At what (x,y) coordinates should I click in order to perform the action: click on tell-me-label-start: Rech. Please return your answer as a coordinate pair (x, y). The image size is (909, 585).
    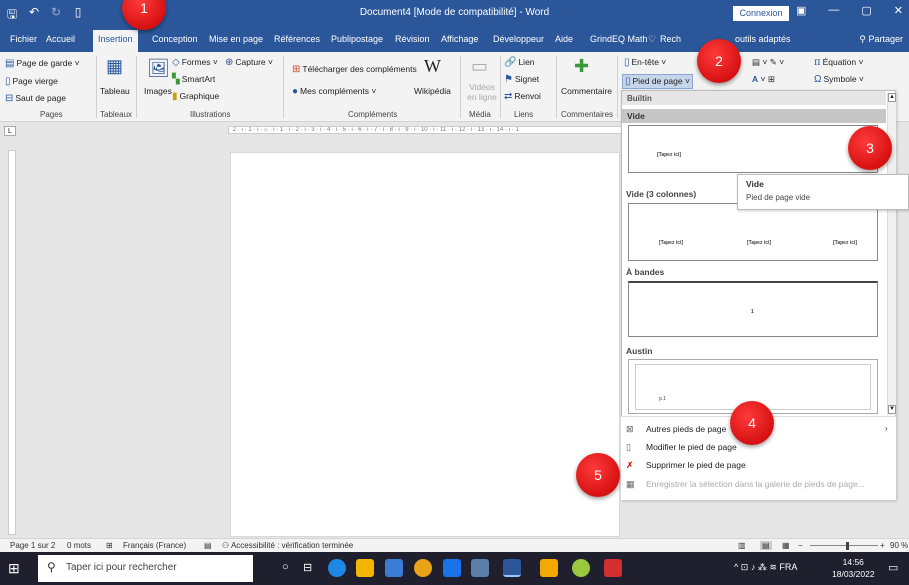
    Looking at the image, I should click on (670, 39).